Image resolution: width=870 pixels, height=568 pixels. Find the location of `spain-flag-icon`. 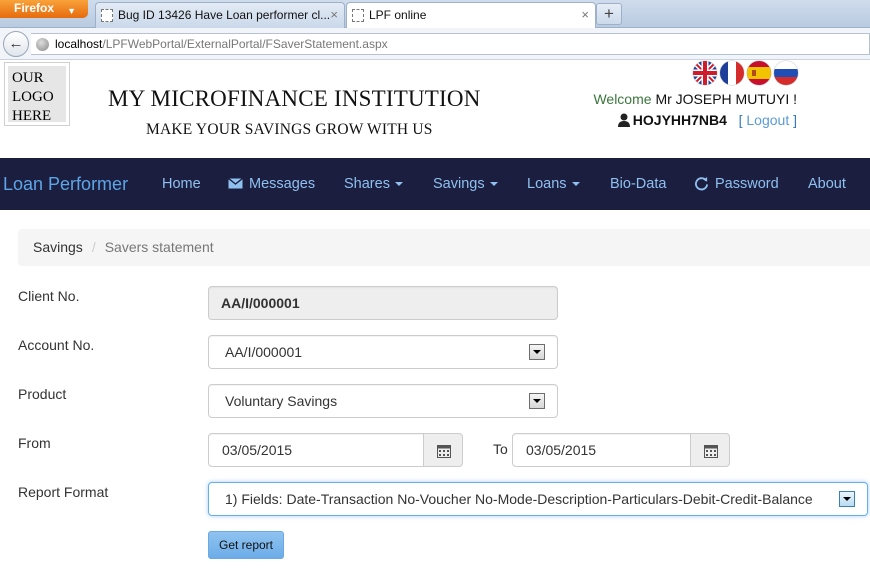

spain-flag-icon is located at coordinates (759, 73).